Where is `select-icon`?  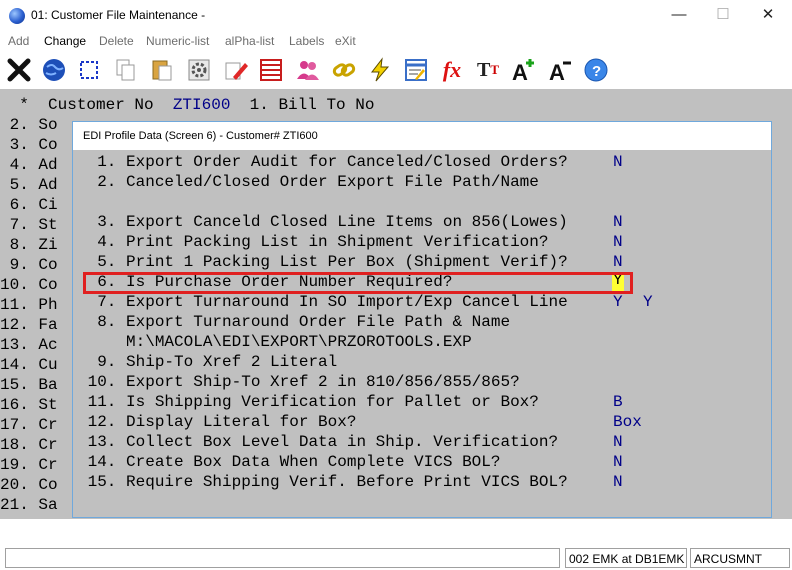 select-icon is located at coordinates (89, 70).